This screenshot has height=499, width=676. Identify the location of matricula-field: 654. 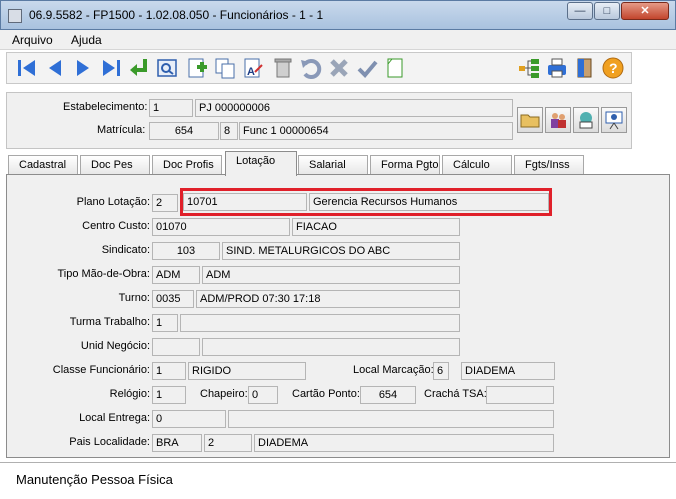
(184, 131).